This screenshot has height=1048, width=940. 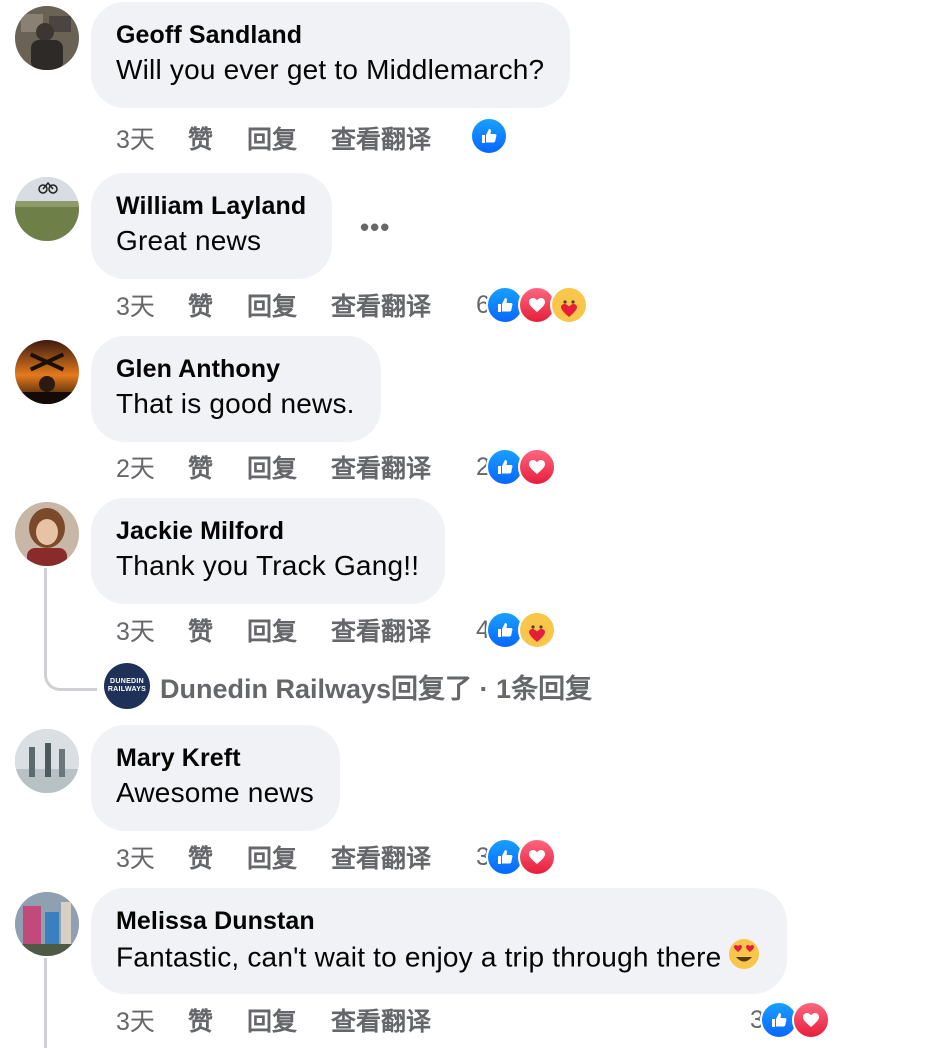 I want to click on comment-text: That is good news., so click(x=235, y=403).